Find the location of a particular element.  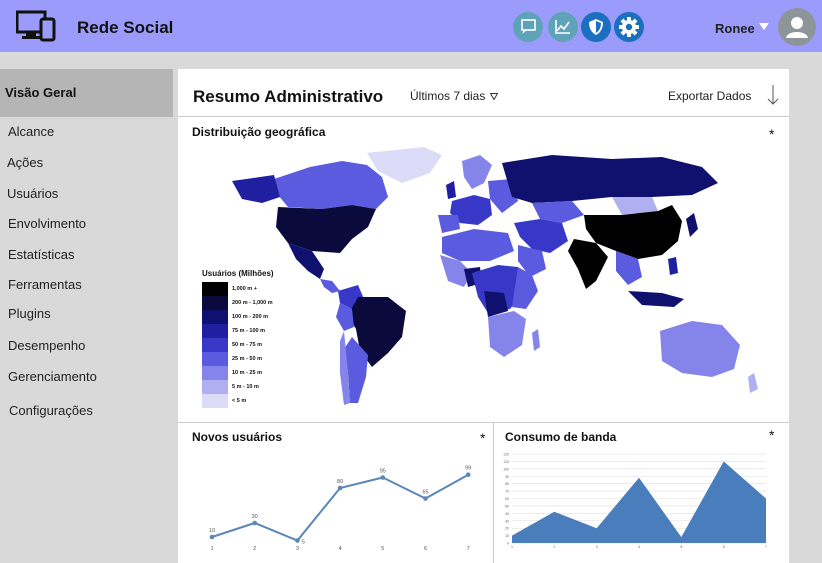

y-tick-label: 70 is located at coordinates (507, 492).